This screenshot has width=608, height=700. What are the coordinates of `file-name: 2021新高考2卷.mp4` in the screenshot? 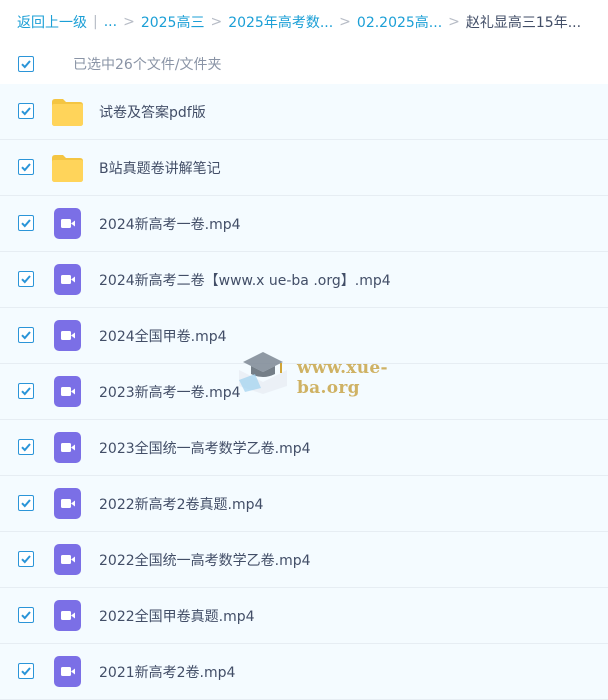 It's located at (167, 672).